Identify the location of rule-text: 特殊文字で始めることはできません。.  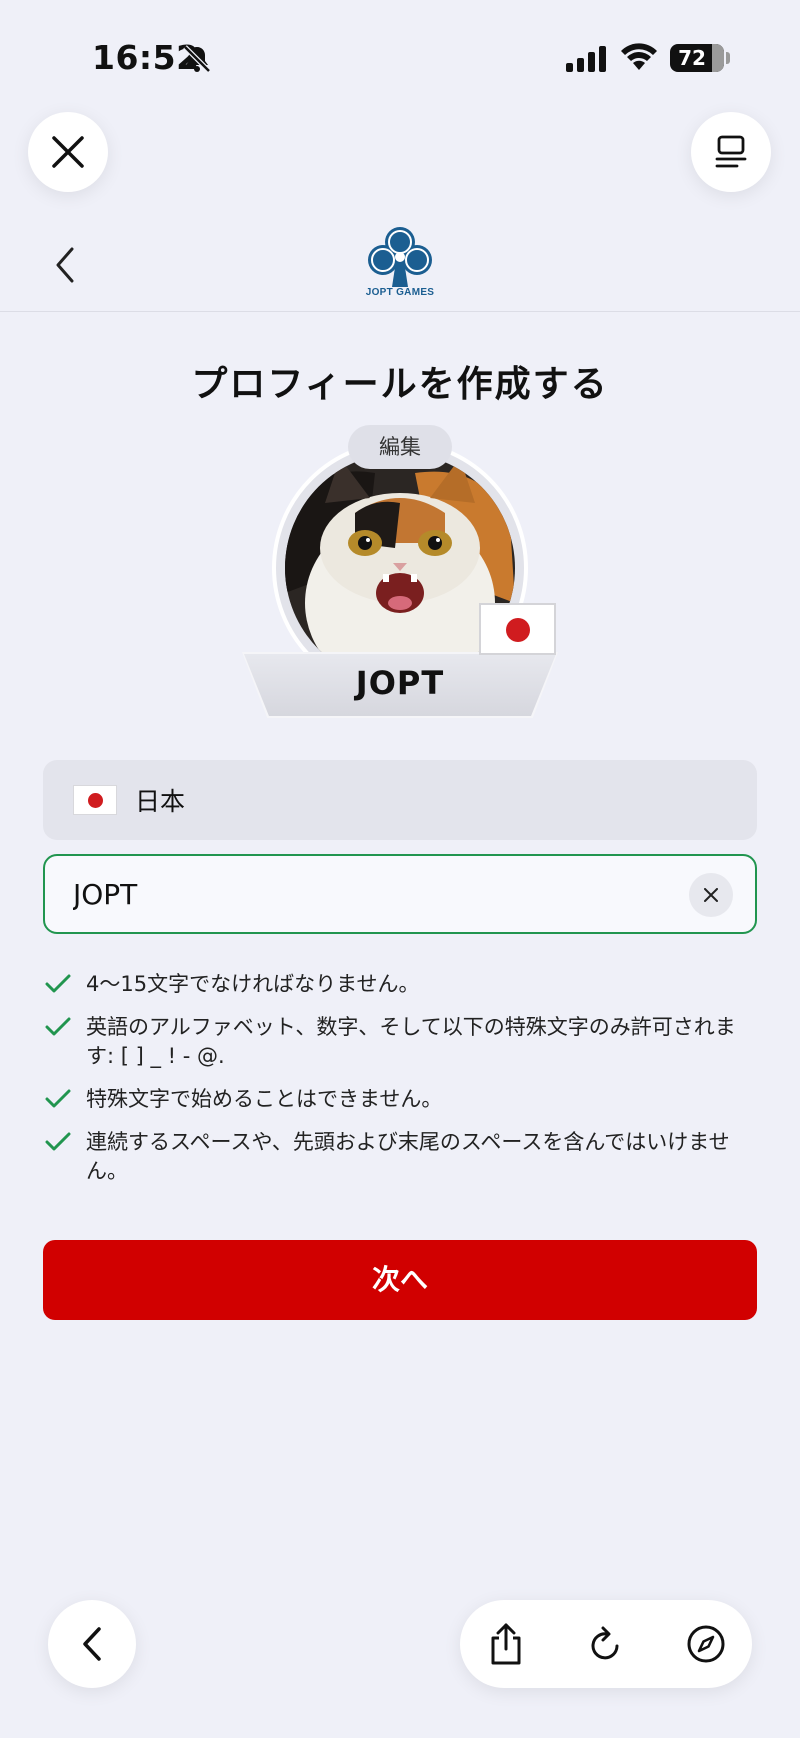
(264, 1099).